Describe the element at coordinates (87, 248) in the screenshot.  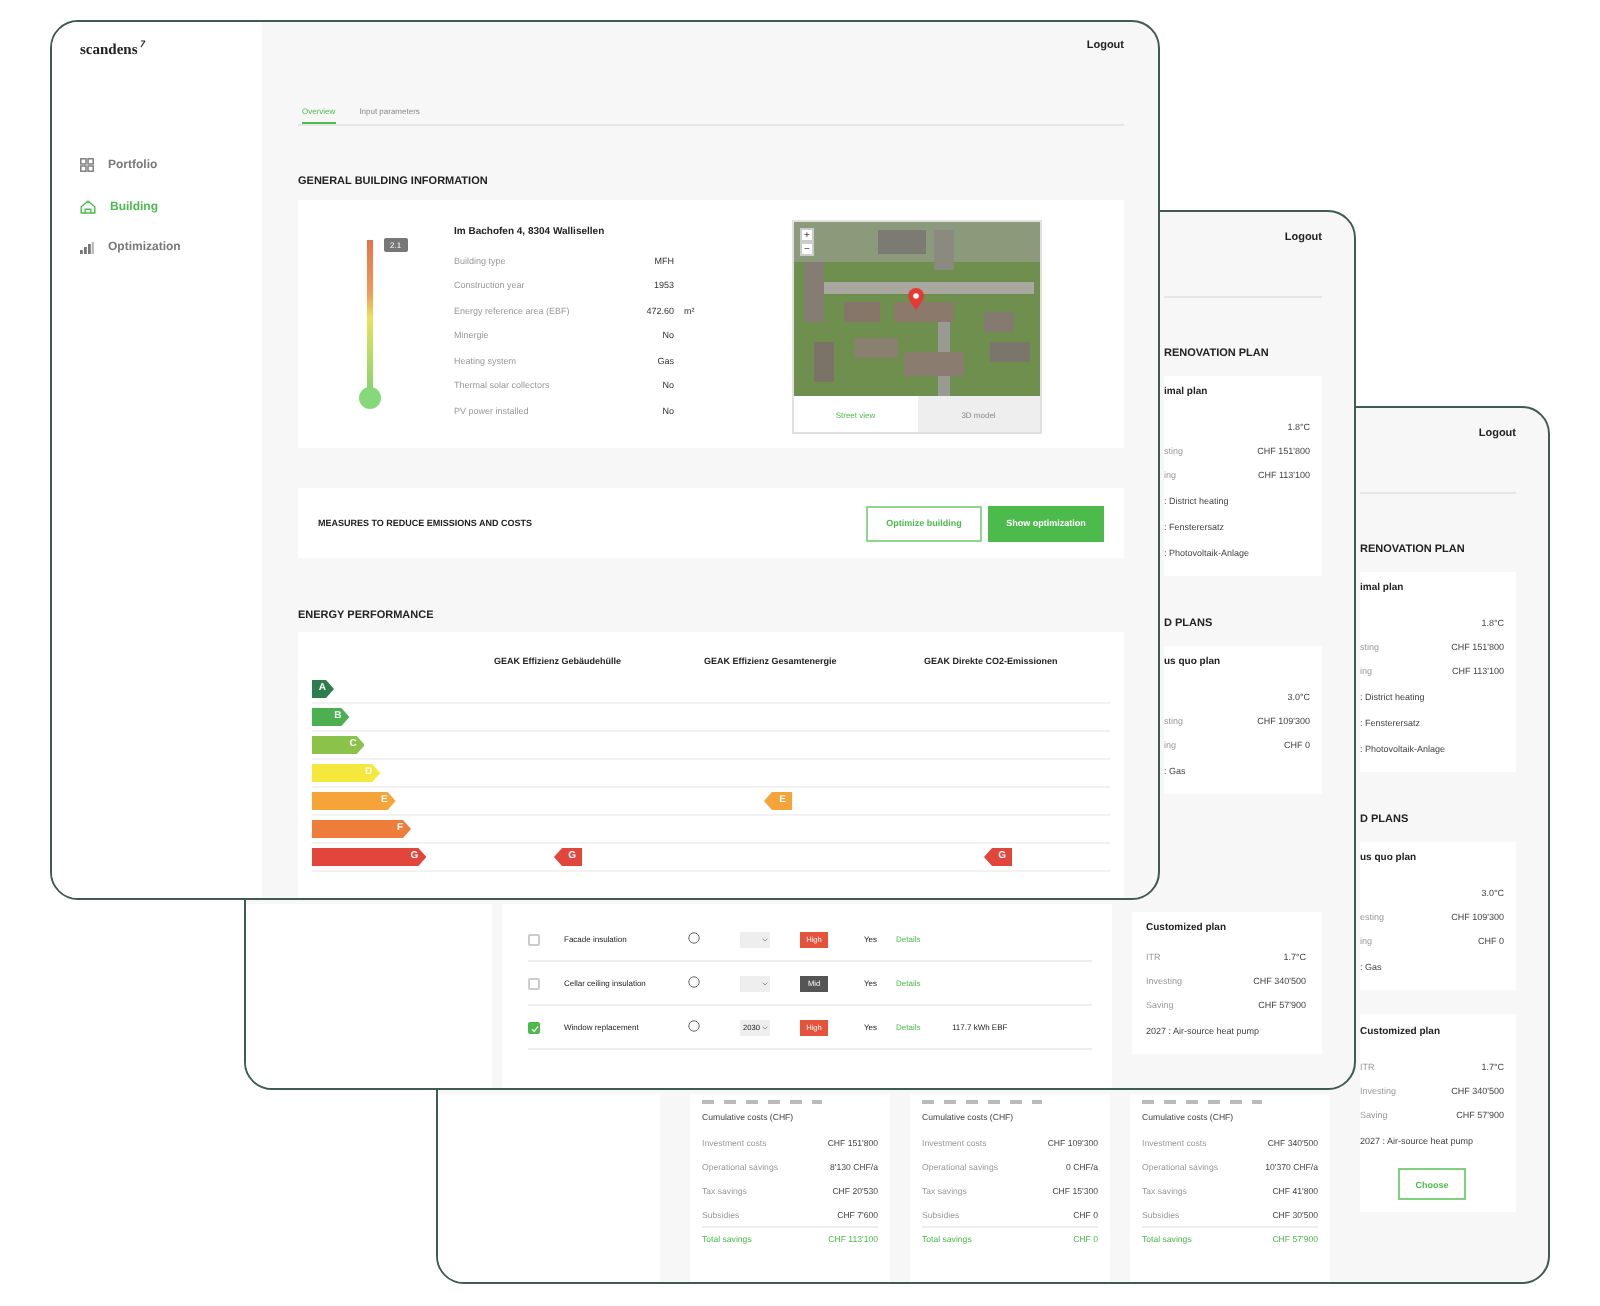
I see `bar-chart-icon` at that location.